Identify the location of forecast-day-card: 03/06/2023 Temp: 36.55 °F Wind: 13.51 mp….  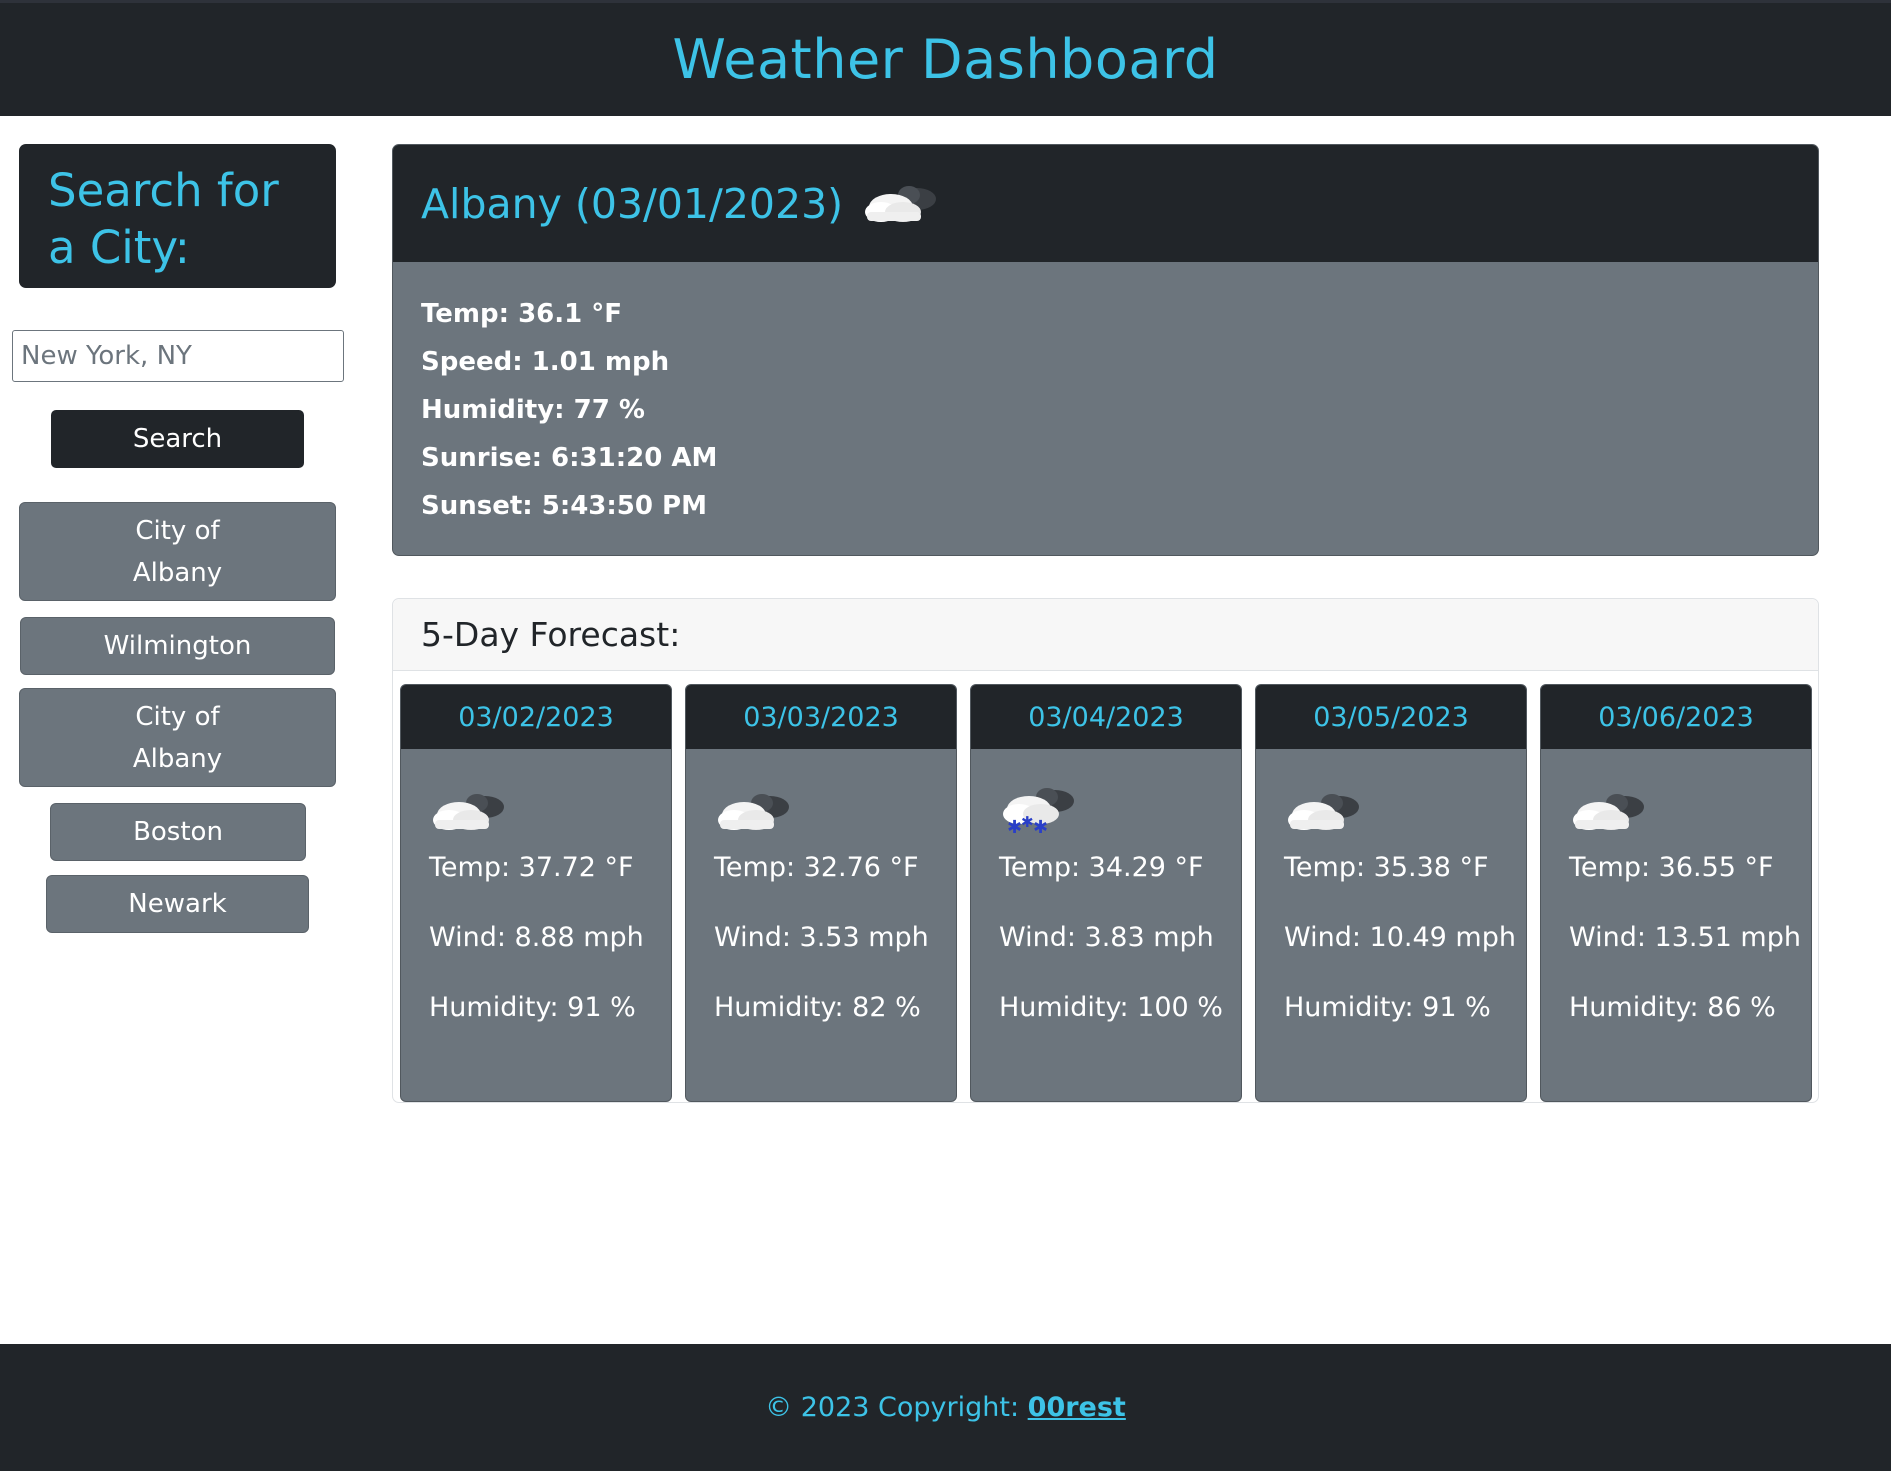
(1676, 893).